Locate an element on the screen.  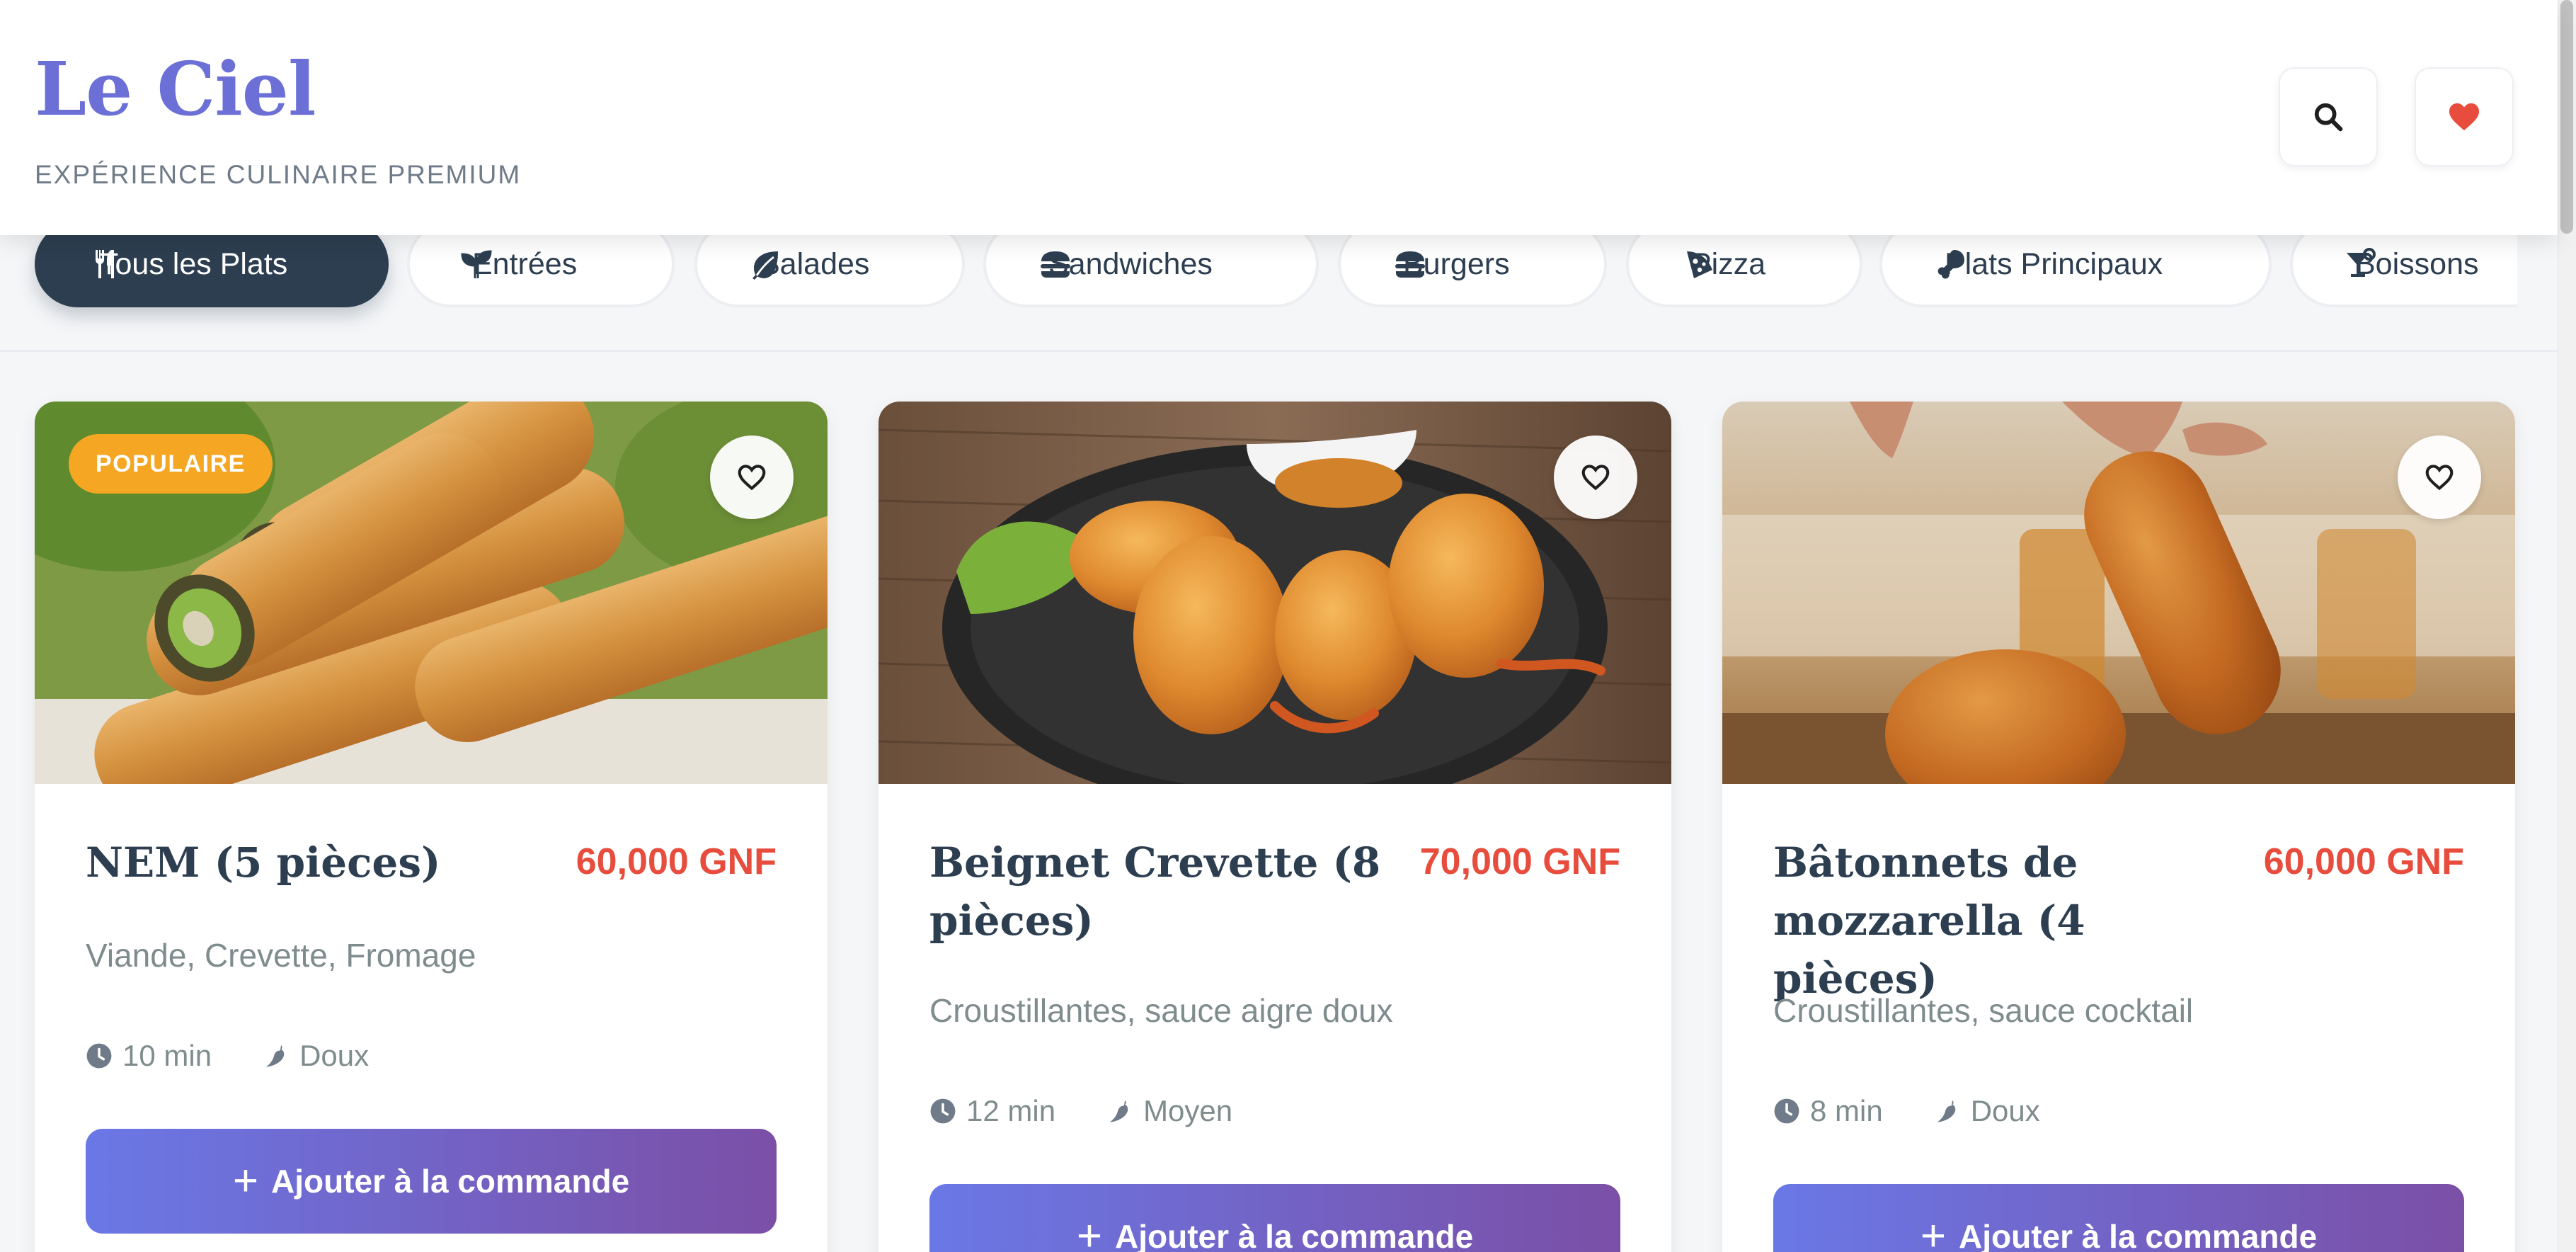
seedling-icon is located at coordinates (476, 264).